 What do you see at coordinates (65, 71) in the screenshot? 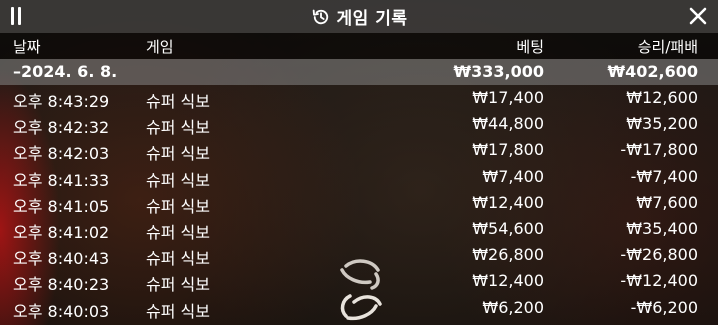
I see `summary-date: –2024. 6. 8.` at bounding box center [65, 71].